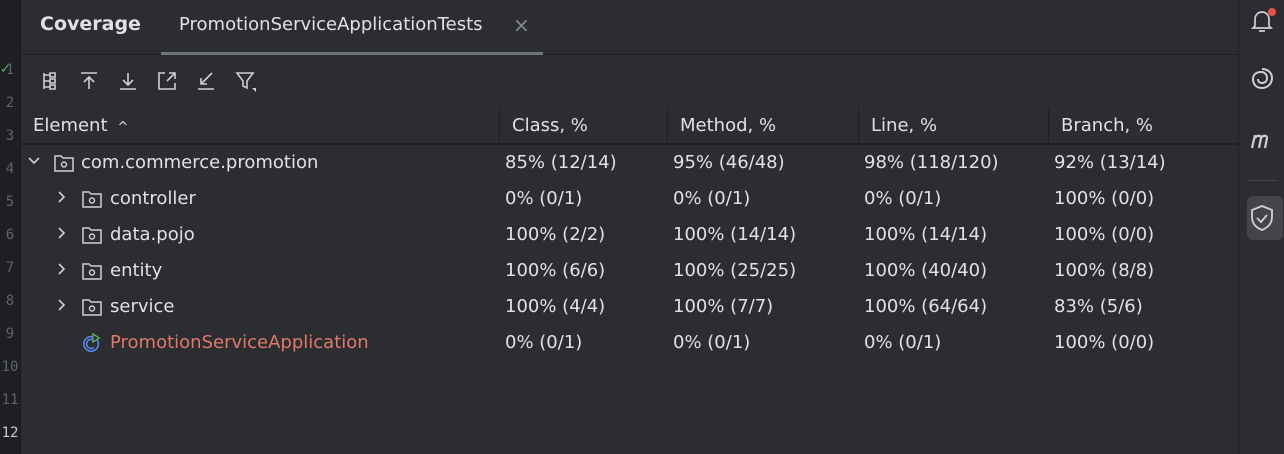  Describe the element at coordinates (10, 301) in the screenshot. I see `line-number: 8` at that location.